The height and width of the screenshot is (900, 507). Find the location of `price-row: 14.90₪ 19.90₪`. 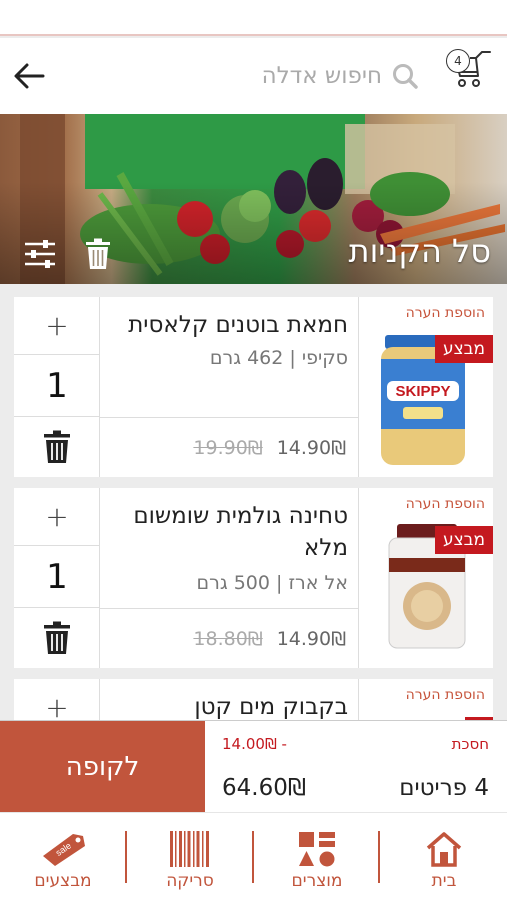

price-row: 14.90₪ 19.90₪ is located at coordinates (229, 447).